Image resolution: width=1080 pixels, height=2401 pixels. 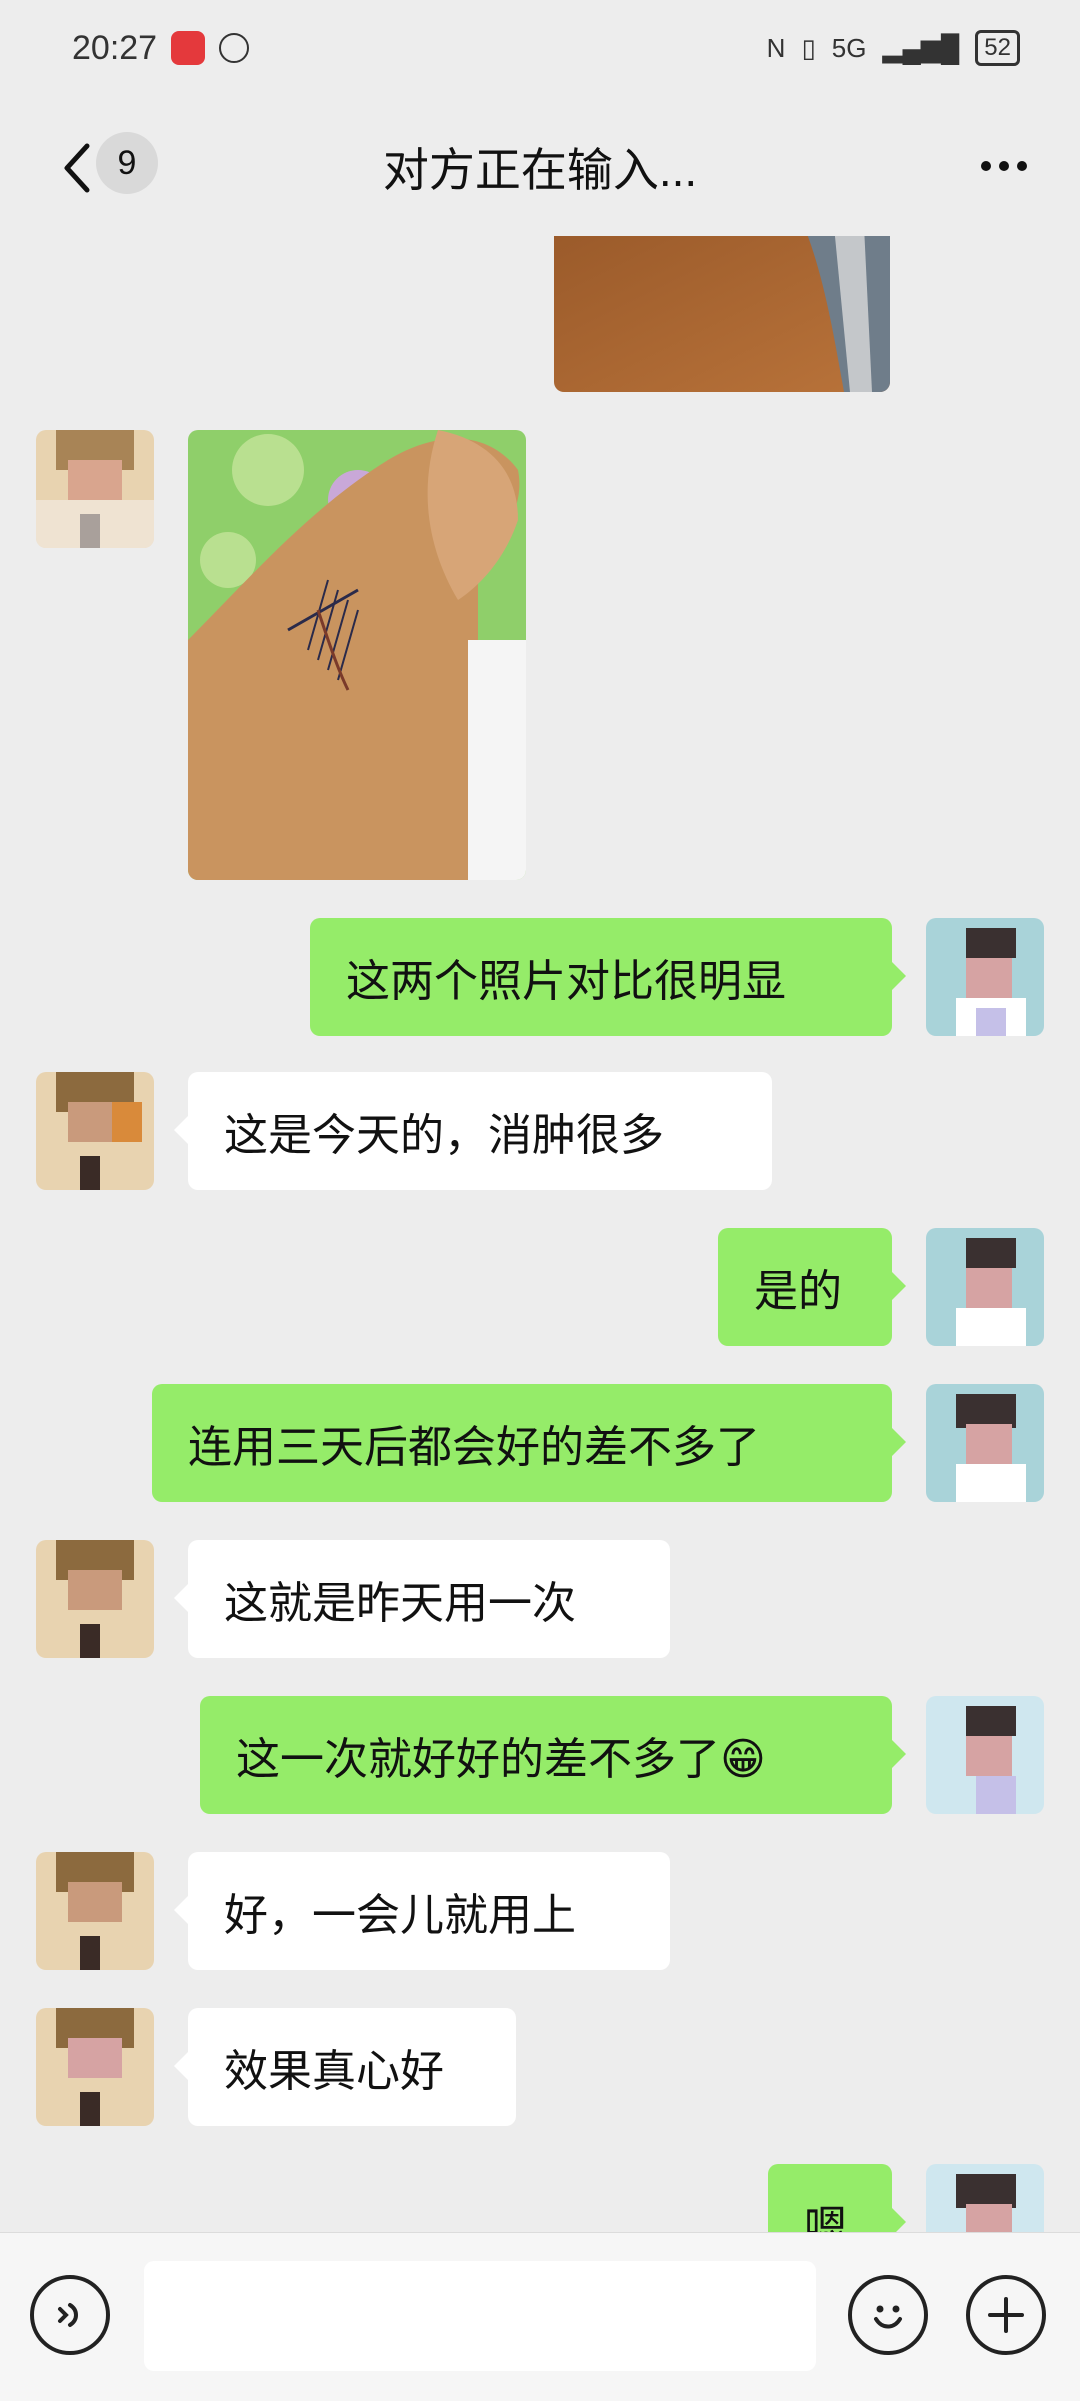 What do you see at coordinates (986, 166) in the screenshot?
I see `more-icon` at bounding box center [986, 166].